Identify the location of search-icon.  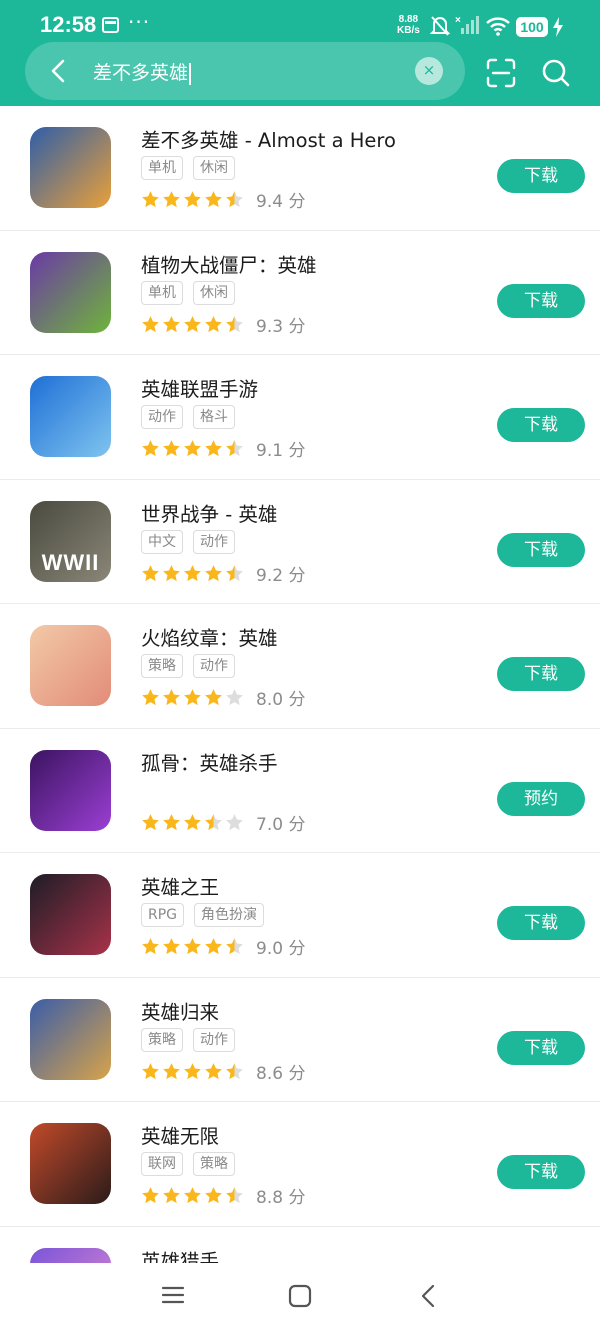
(556, 73).